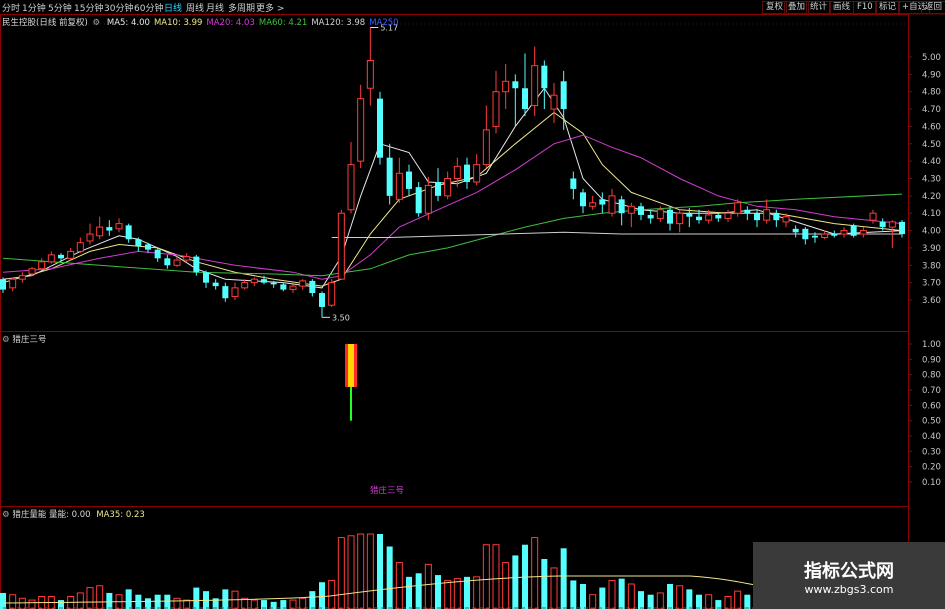 The image size is (945, 609). I want to click on ma-legend-ma10: MA10: 3.99, so click(178, 23).